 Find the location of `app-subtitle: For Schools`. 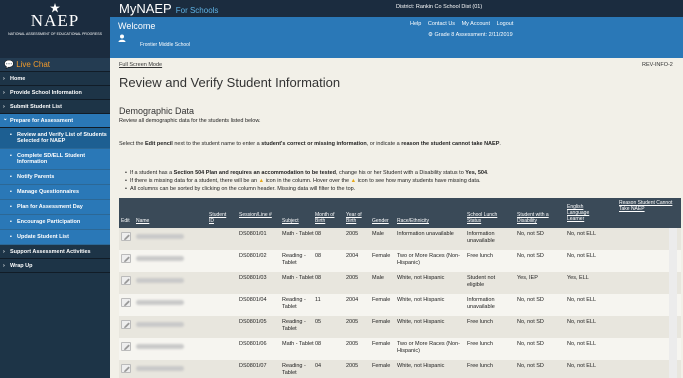

app-subtitle: For Schools is located at coordinates (197, 10).